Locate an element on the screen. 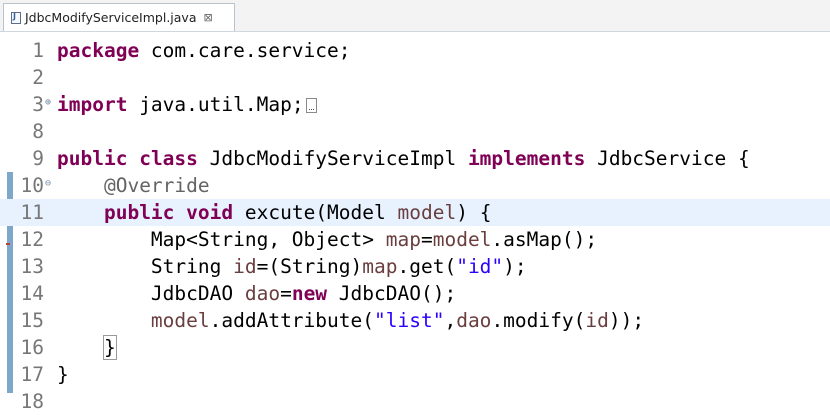 This screenshot has height=415, width=830. line-number: 9 is located at coordinates (38, 158).